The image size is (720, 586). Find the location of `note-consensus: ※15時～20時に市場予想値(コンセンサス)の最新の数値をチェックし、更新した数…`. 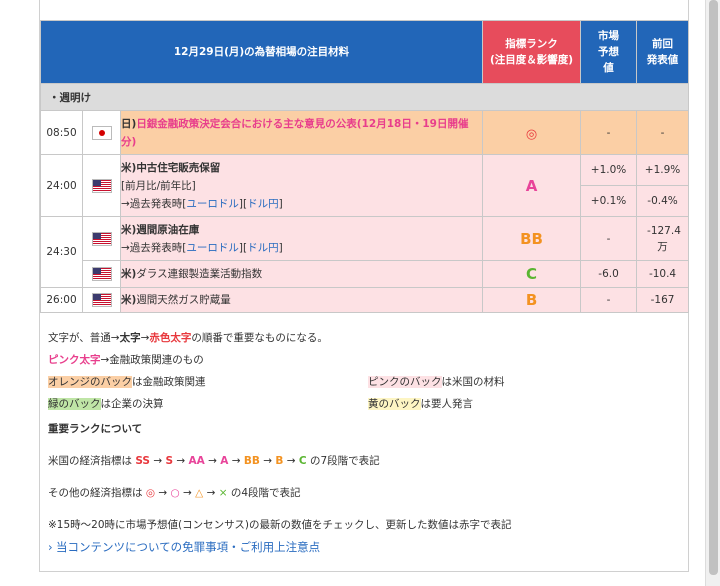

note-consensus: ※15時～20時に市場予想値(コンセンサス)の最新の数値をチェックし、更新した数… is located at coordinates (280, 525).